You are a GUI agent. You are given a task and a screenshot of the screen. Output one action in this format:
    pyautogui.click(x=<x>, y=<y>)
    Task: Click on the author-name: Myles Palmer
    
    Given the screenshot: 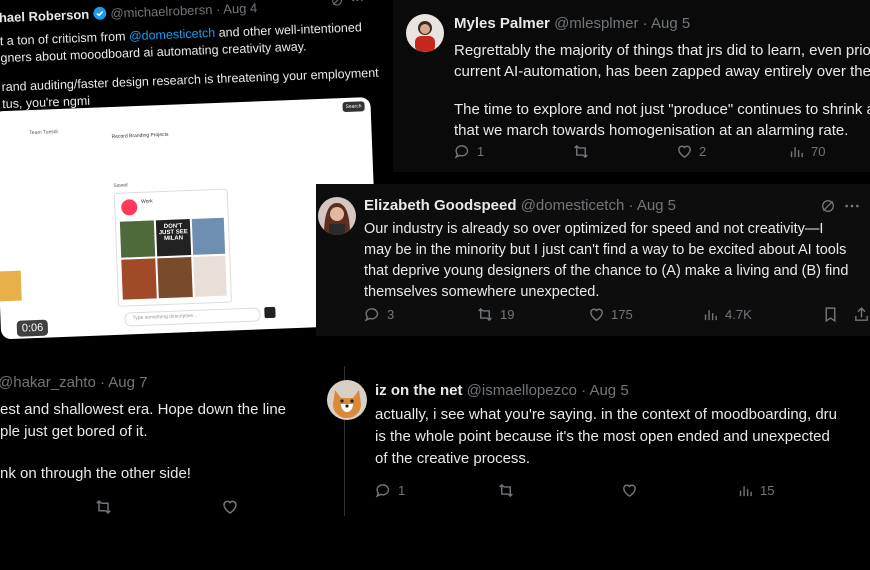 What is the action you would take?
    pyautogui.click(x=502, y=23)
    